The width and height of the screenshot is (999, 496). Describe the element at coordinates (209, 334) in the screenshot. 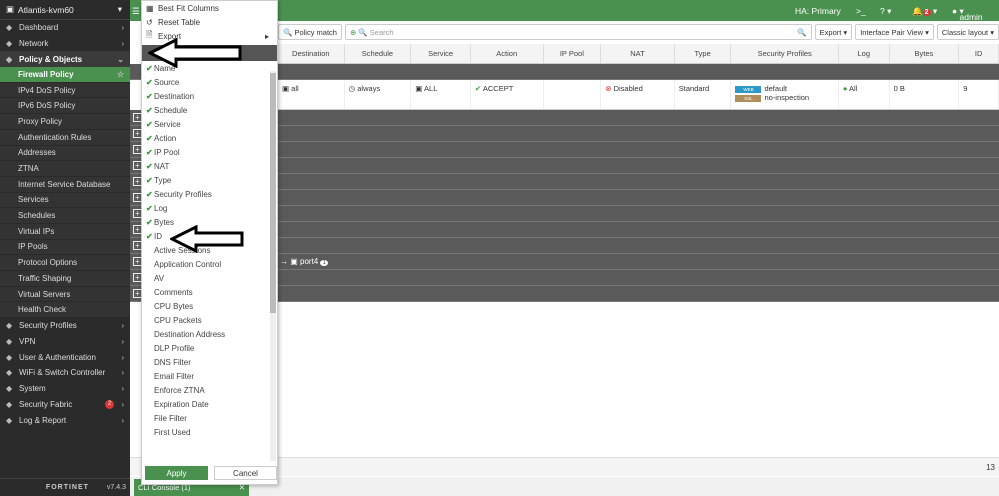

I see `column-option: Destination Address` at that location.